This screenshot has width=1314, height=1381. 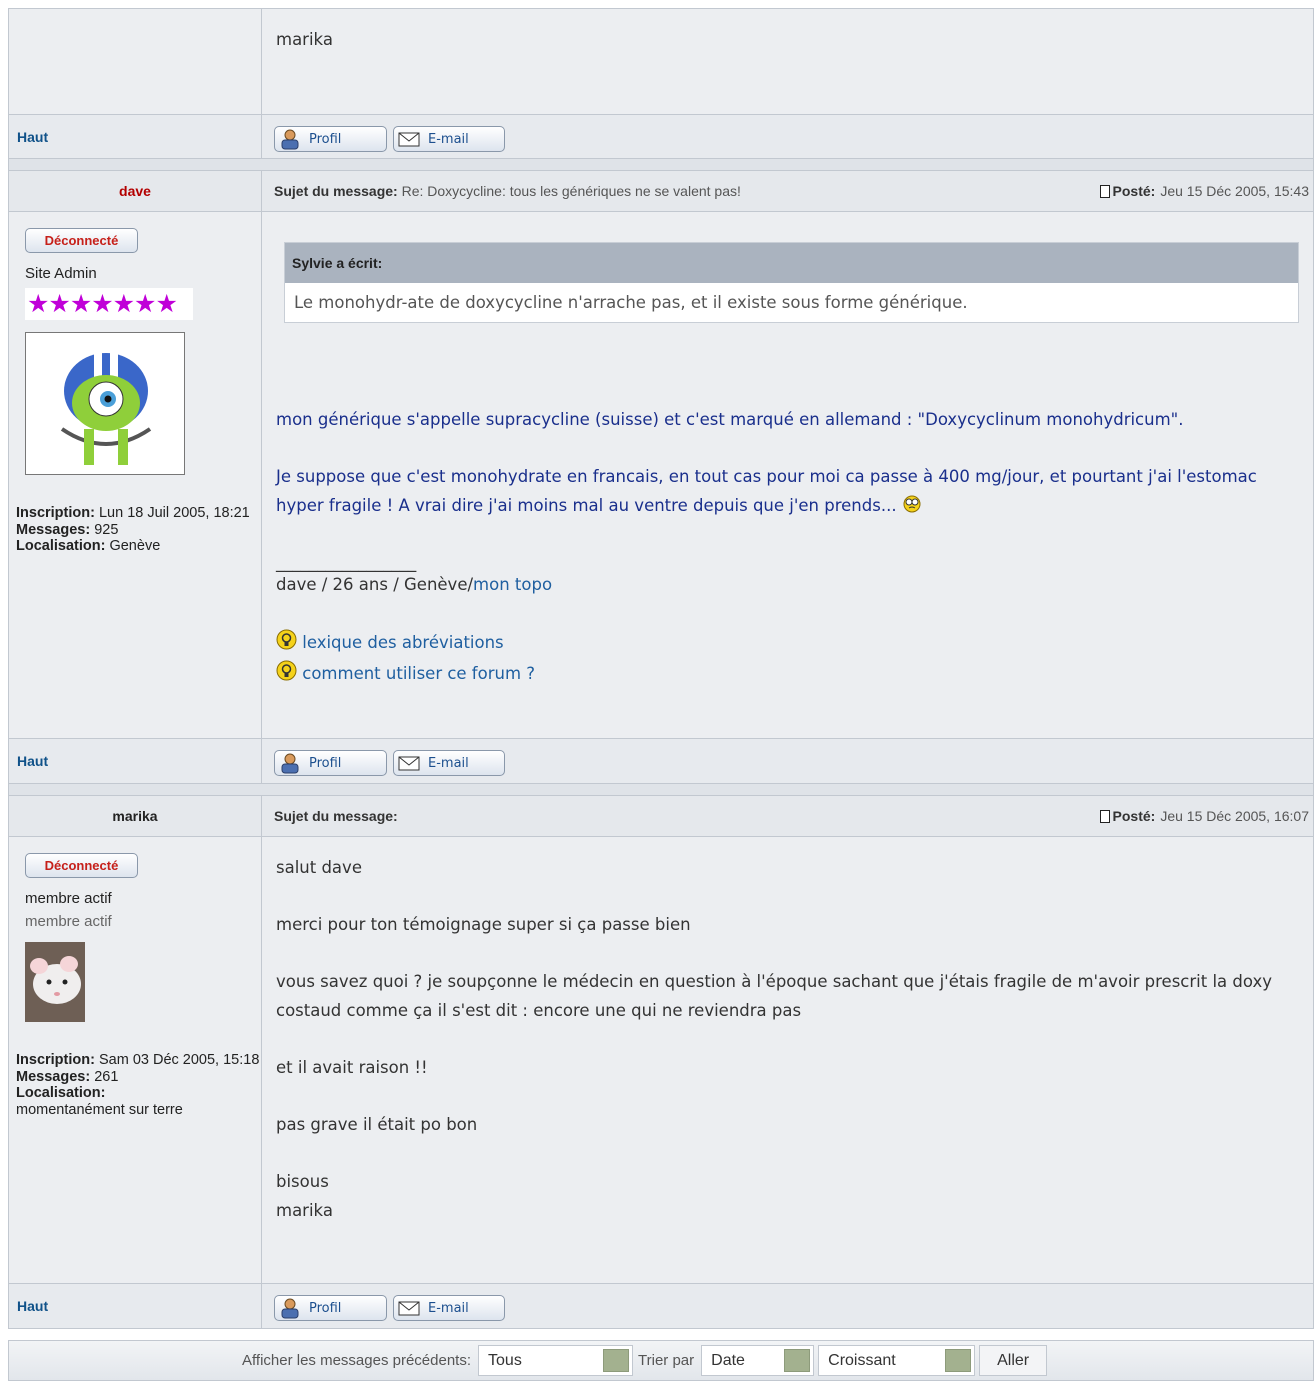 I want to click on show-messages-label: Afficher les messages précédents:, so click(x=357, y=1360).